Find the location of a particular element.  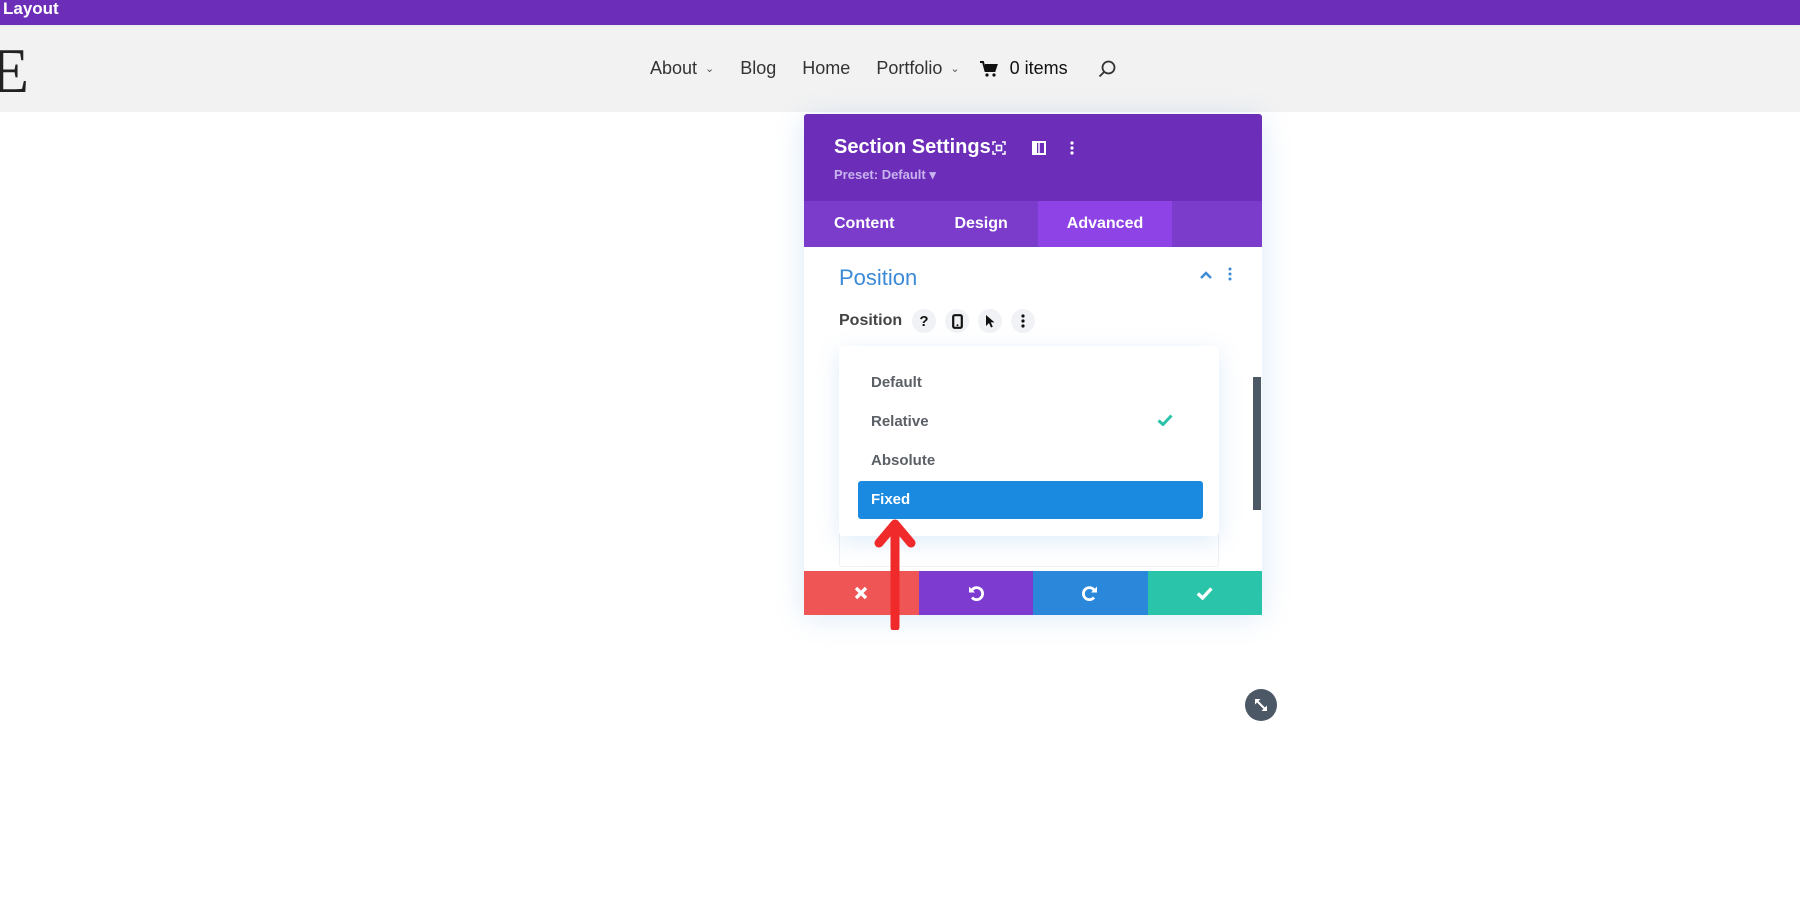

option-absolute: Absolute is located at coordinates (1030, 461).